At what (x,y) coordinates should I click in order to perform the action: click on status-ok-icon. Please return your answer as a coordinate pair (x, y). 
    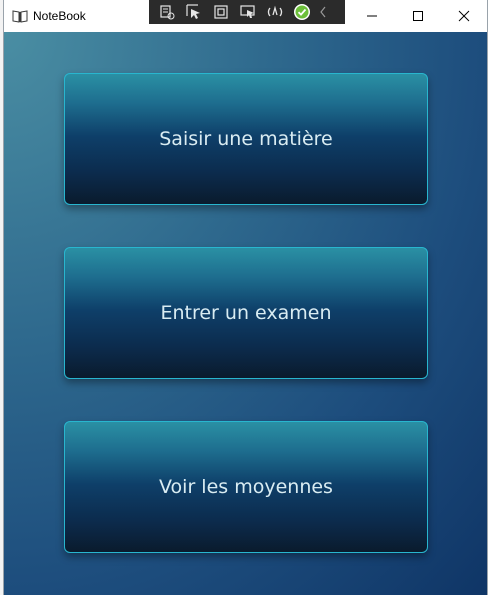
    Looking at the image, I should click on (302, 12).